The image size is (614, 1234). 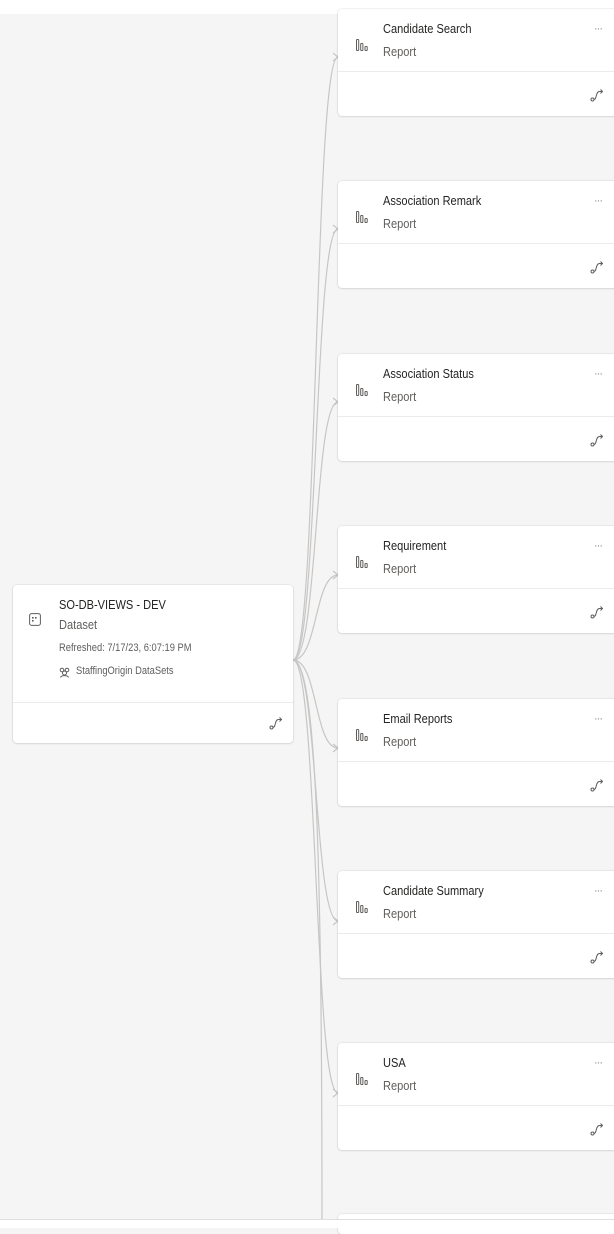 I want to click on report-title: Association Status, so click(x=428, y=373).